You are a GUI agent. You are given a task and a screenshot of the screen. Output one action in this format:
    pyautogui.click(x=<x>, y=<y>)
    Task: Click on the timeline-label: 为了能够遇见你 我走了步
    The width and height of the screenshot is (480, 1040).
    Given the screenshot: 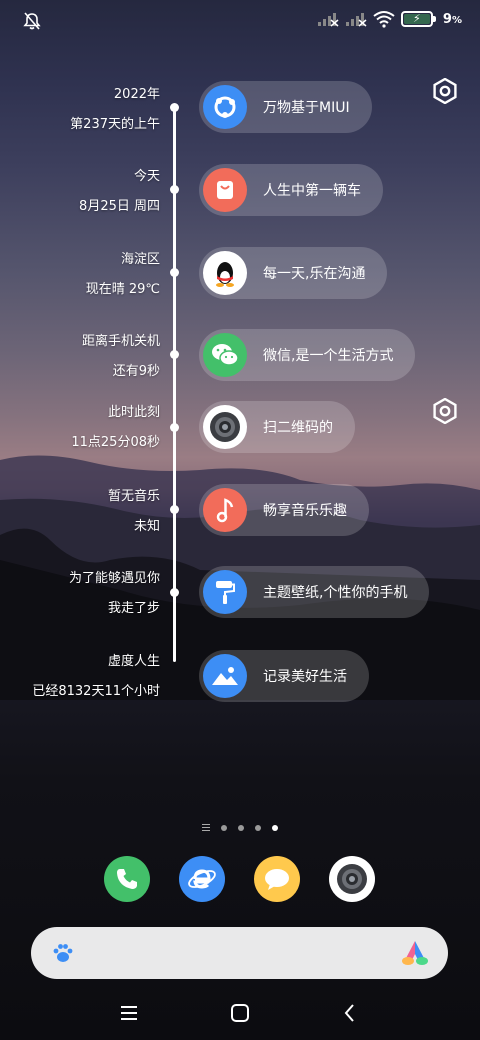 What is the action you would take?
    pyautogui.click(x=114, y=593)
    